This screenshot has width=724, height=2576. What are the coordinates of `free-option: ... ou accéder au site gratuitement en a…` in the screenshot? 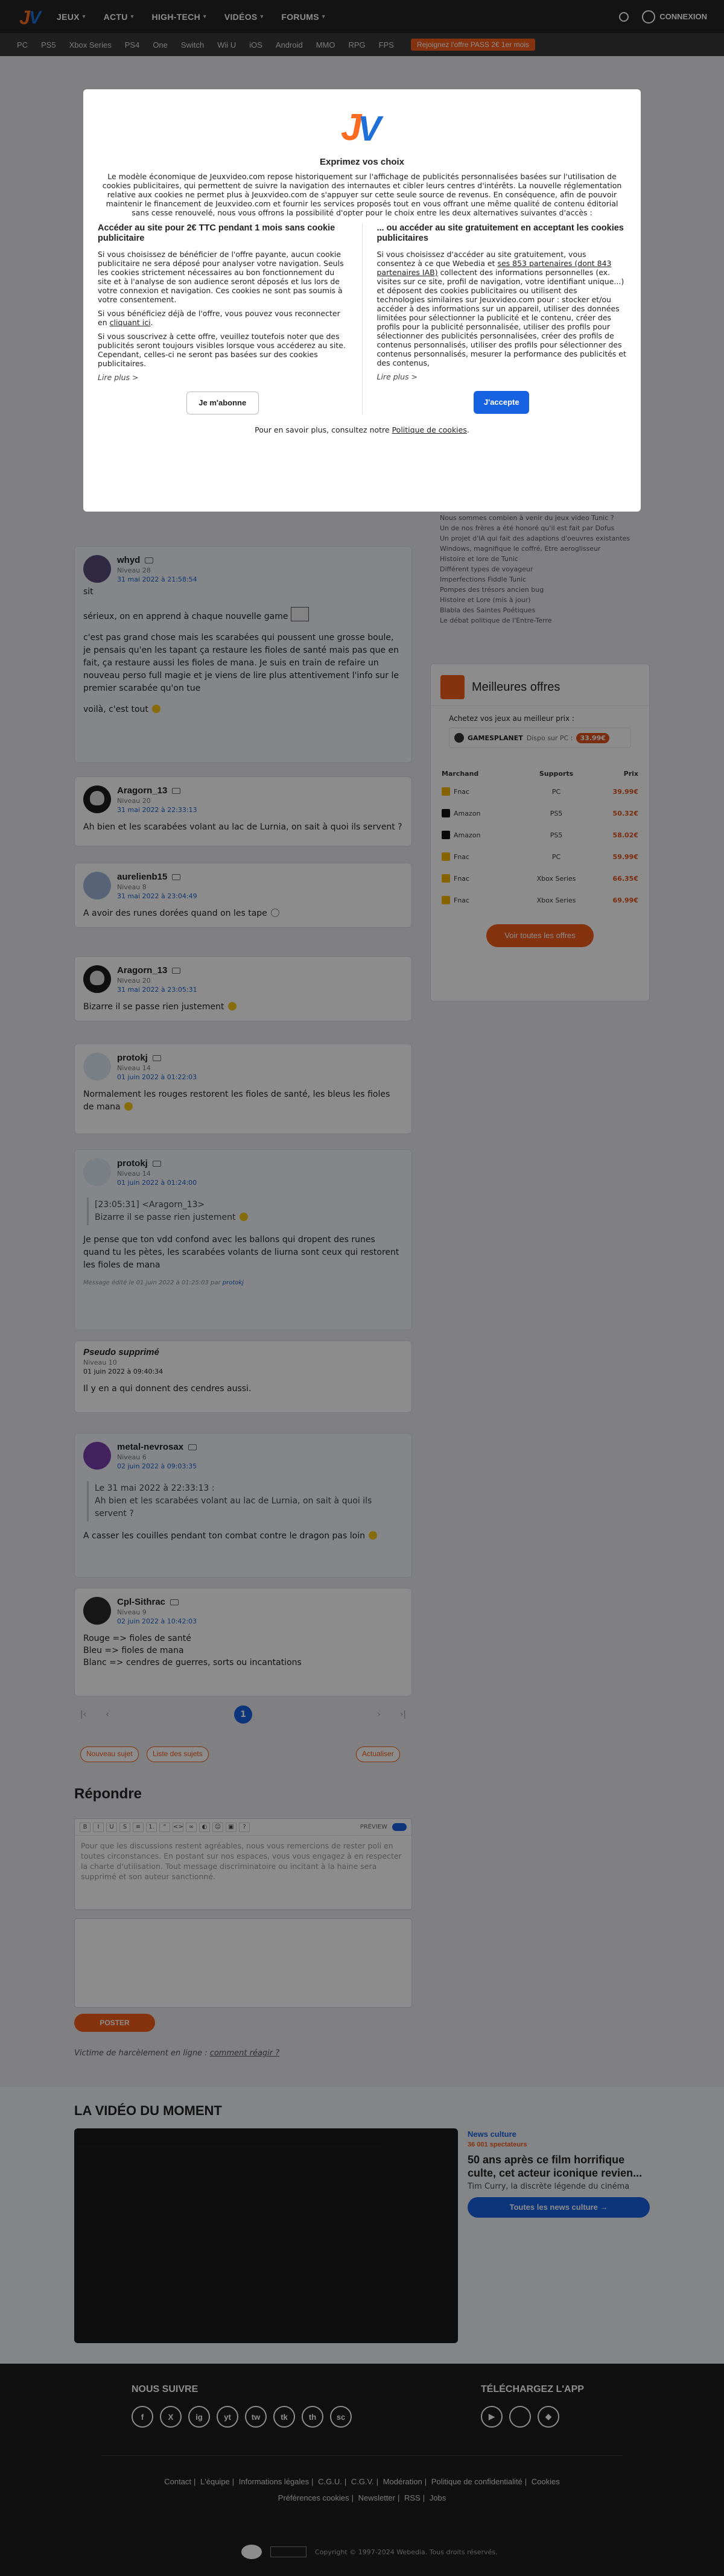 It's located at (502, 318).